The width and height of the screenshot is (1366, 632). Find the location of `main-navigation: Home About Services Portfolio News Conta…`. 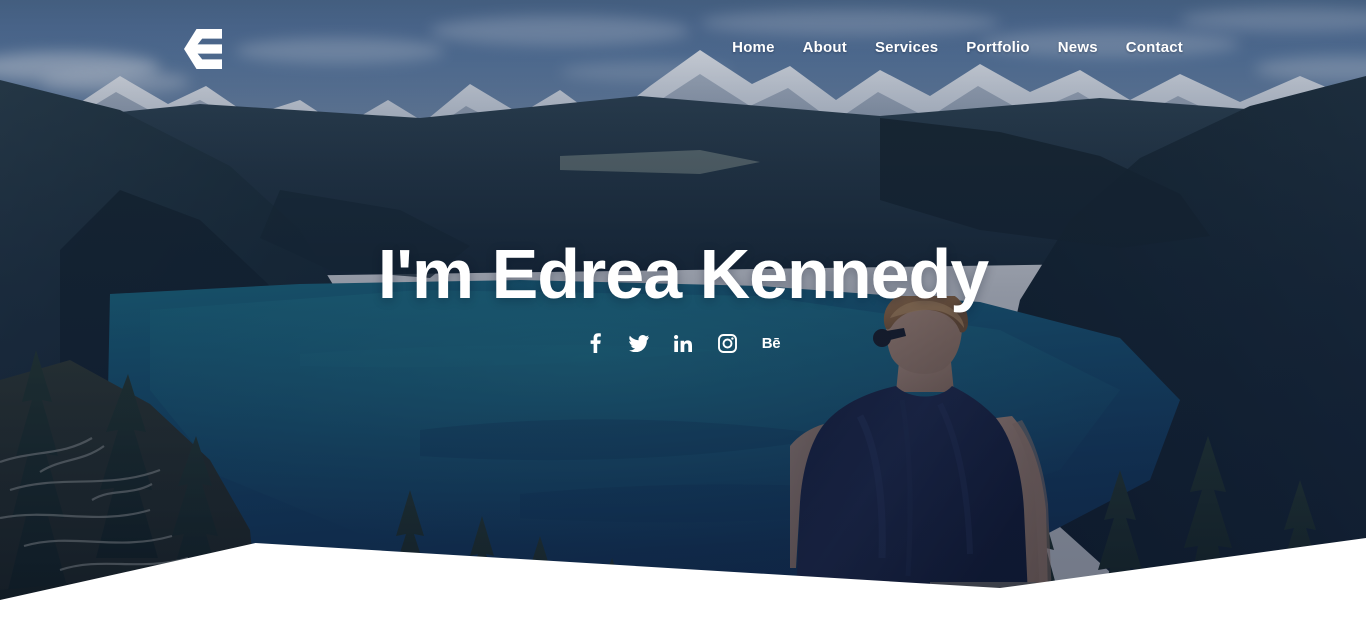

main-navigation: Home About Services Portfolio News Conta… is located at coordinates (957, 48).